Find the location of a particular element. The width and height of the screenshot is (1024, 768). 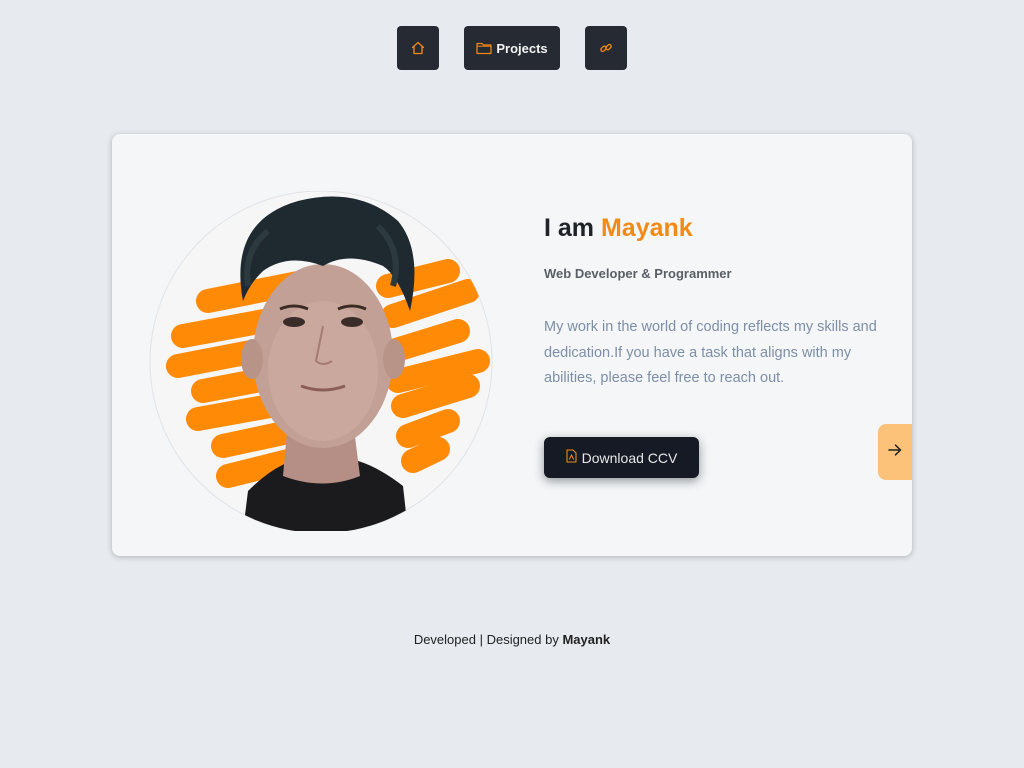

projects-button: Projects is located at coordinates (512, 48).